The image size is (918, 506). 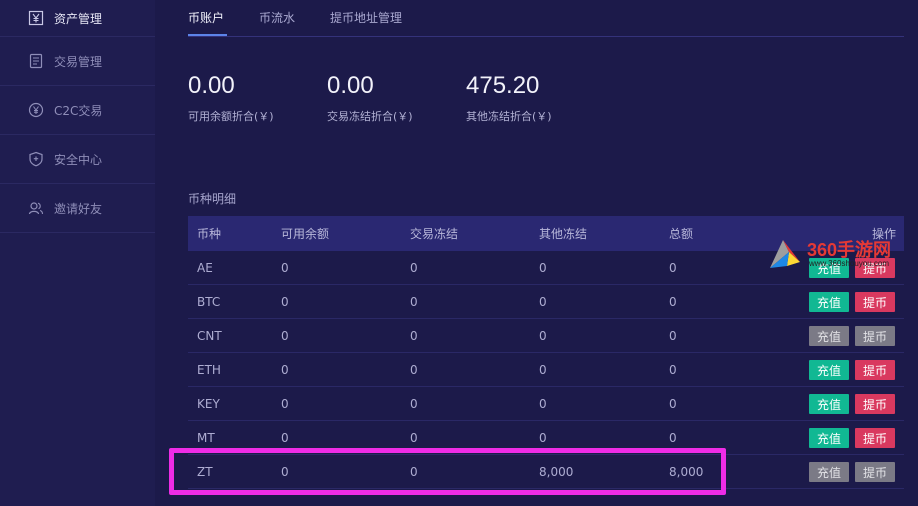 I want to click on table-row: KEY 0 0 0 0 充值 提币, so click(x=546, y=404).